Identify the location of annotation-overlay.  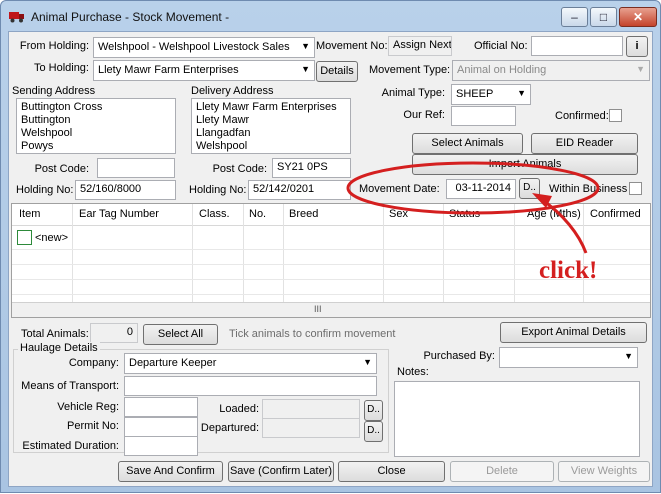
(473, 207).